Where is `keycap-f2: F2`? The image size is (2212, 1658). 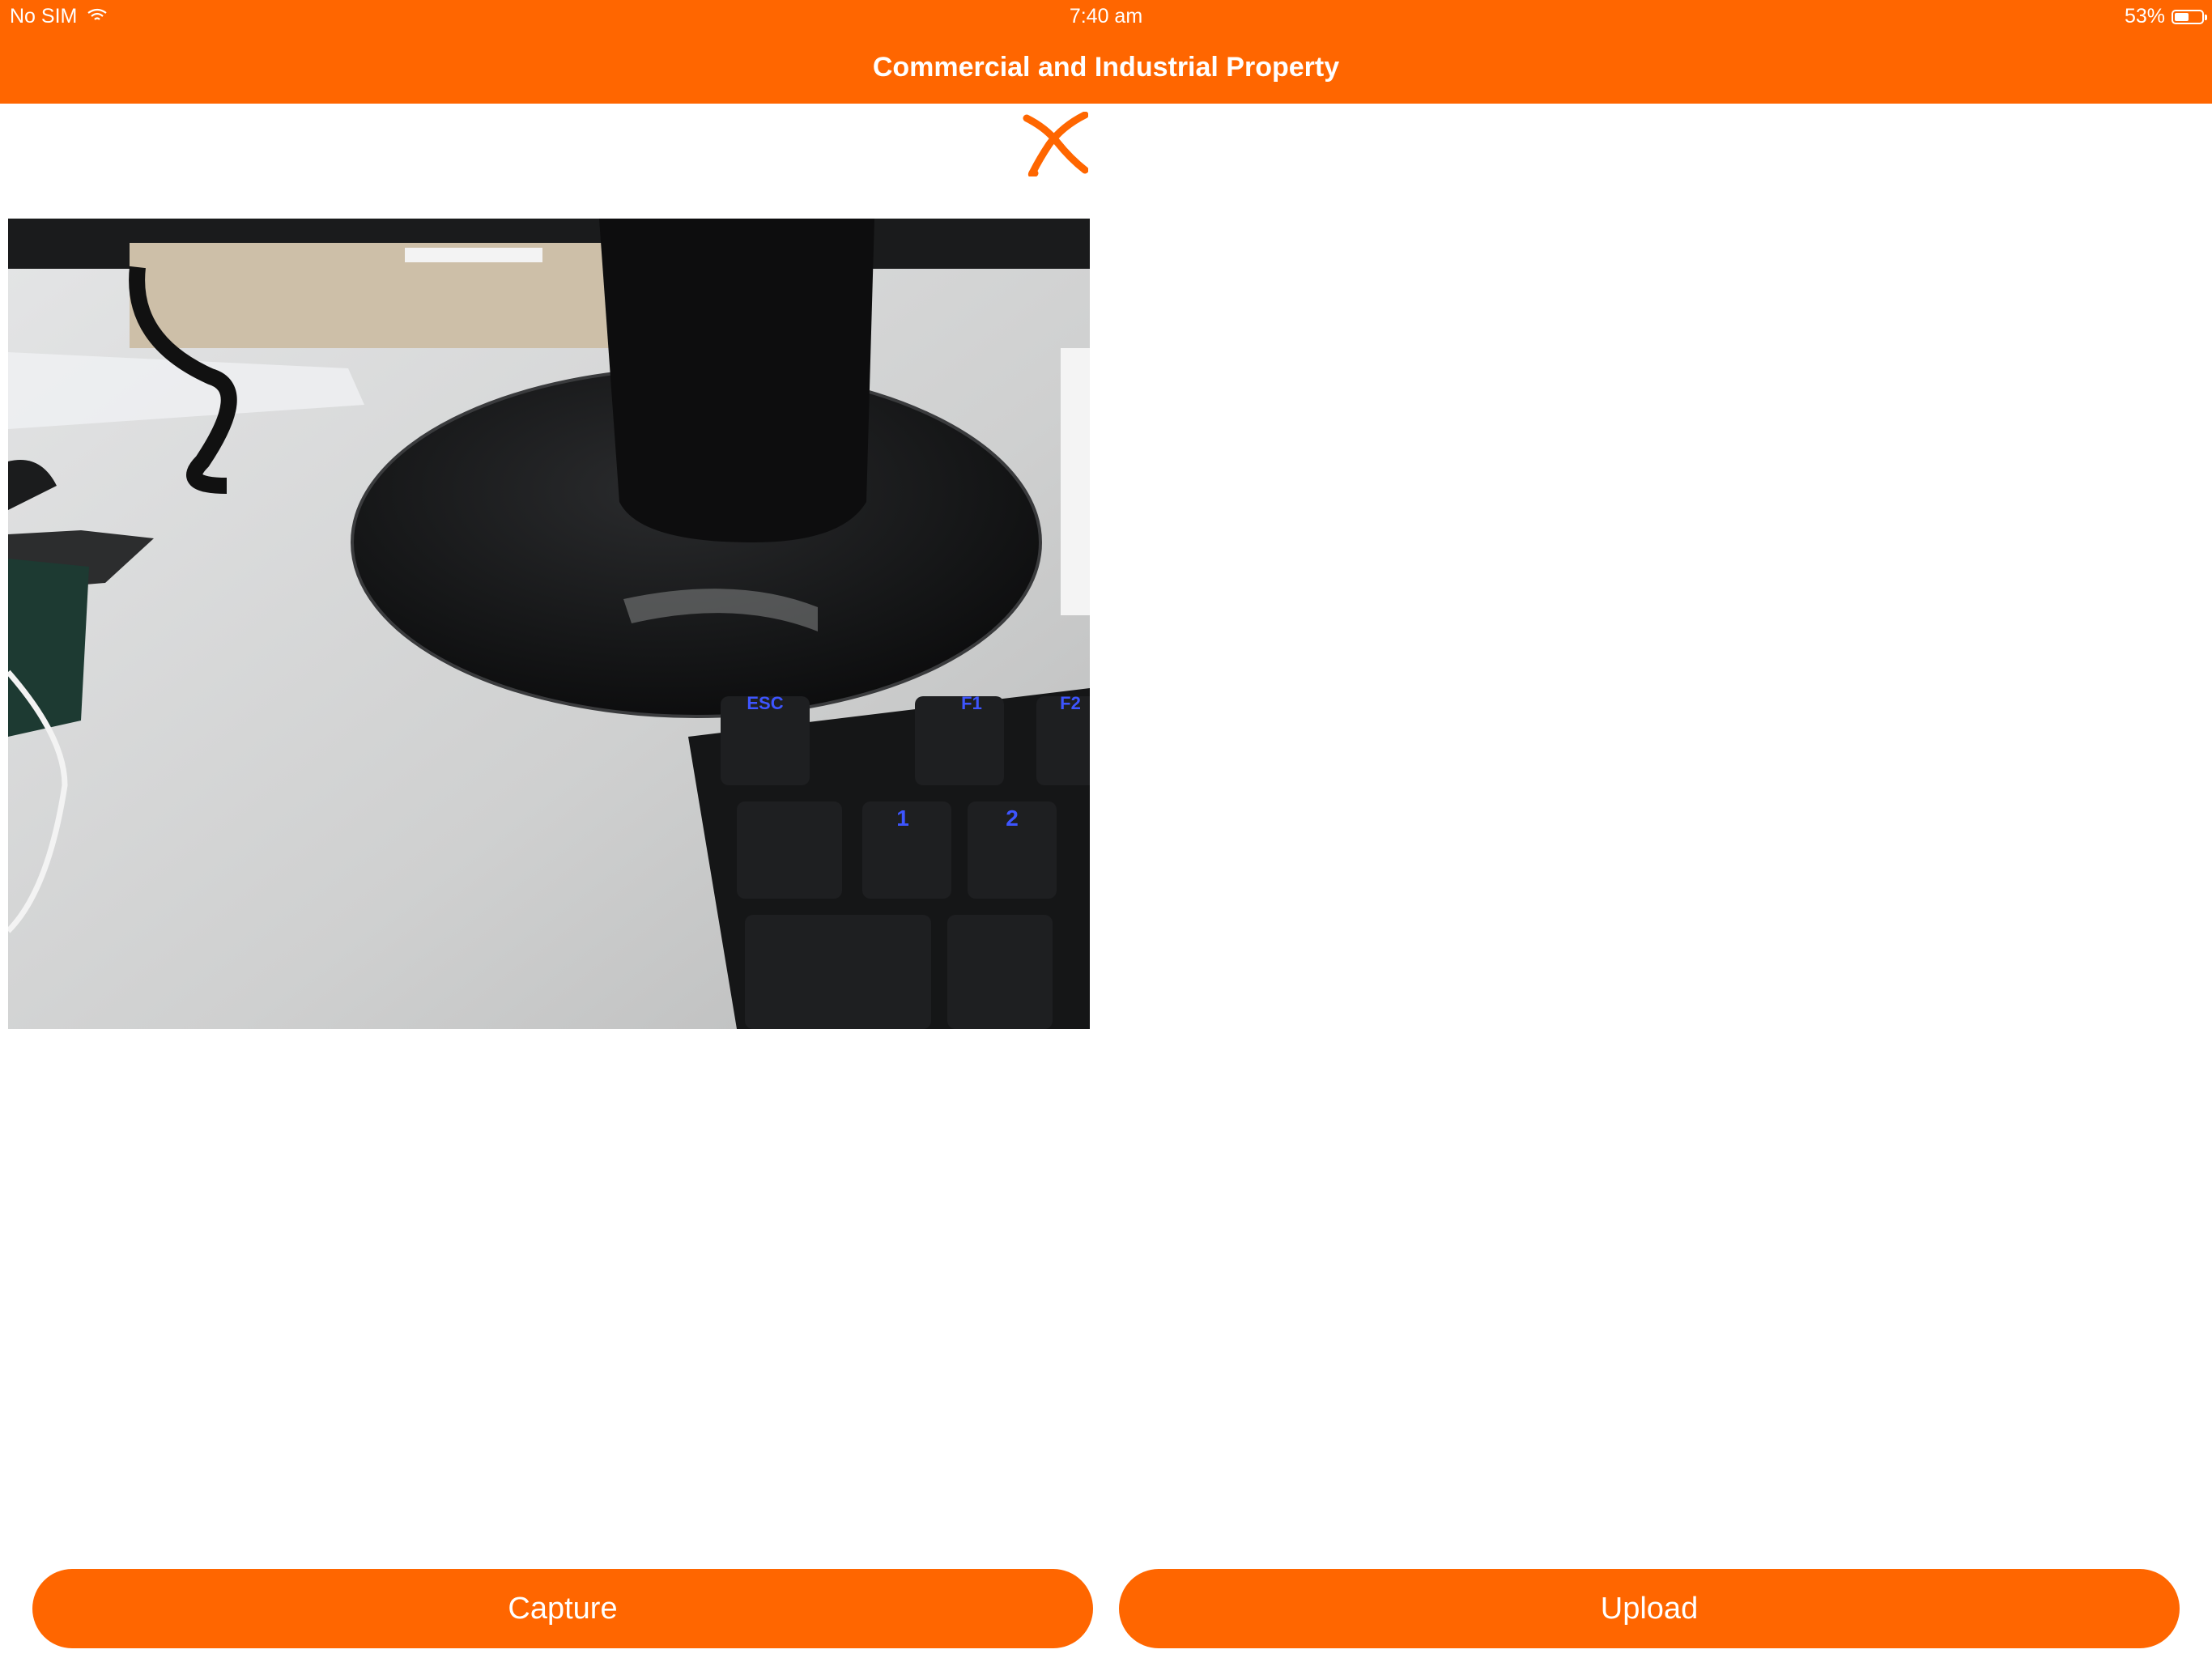
keycap-f2: F2 is located at coordinates (1070, 703).